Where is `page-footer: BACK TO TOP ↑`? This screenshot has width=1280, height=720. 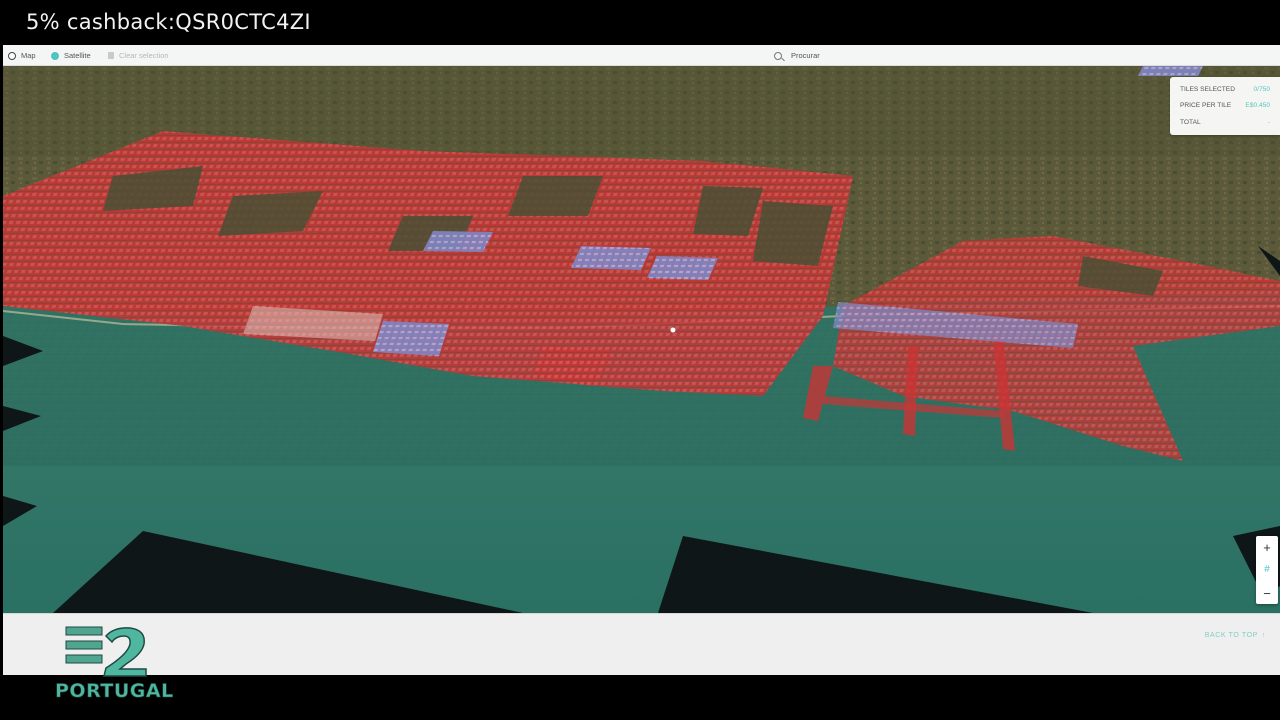 page-footer: BACK TO TOP ↑ is located at coordinates (641, 644).